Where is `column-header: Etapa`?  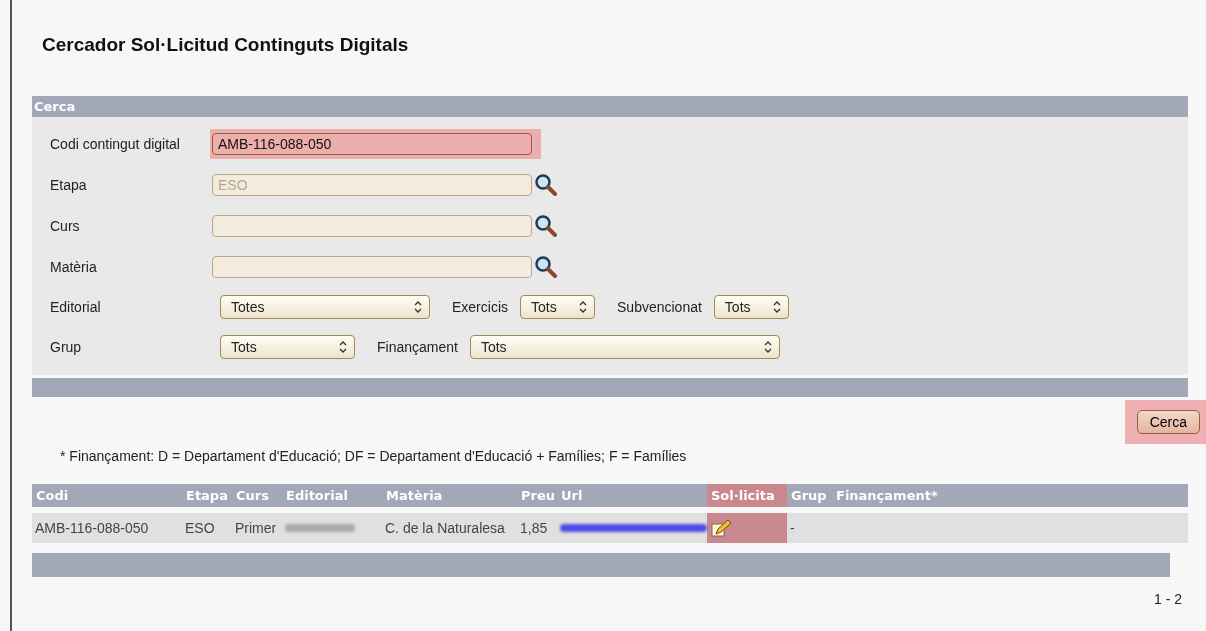 column-header: Etapa is located at coordinates (207, 496).